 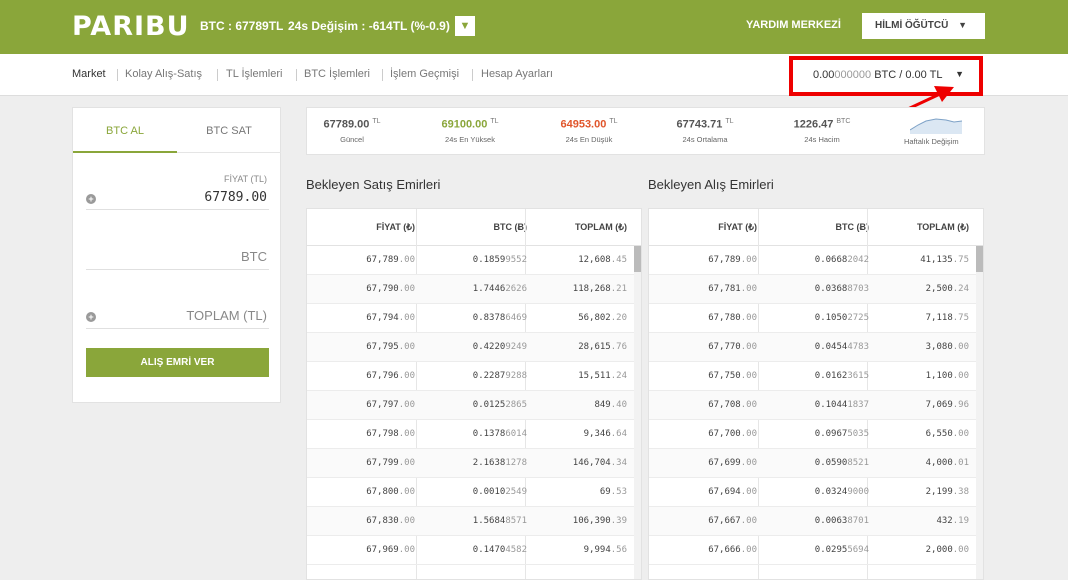 What do you see at coordinates (816, 434) in the screenshot?
I see `order-row: 67,700.00 0.09675035 6,550.00` at bounding box center [816, 434].